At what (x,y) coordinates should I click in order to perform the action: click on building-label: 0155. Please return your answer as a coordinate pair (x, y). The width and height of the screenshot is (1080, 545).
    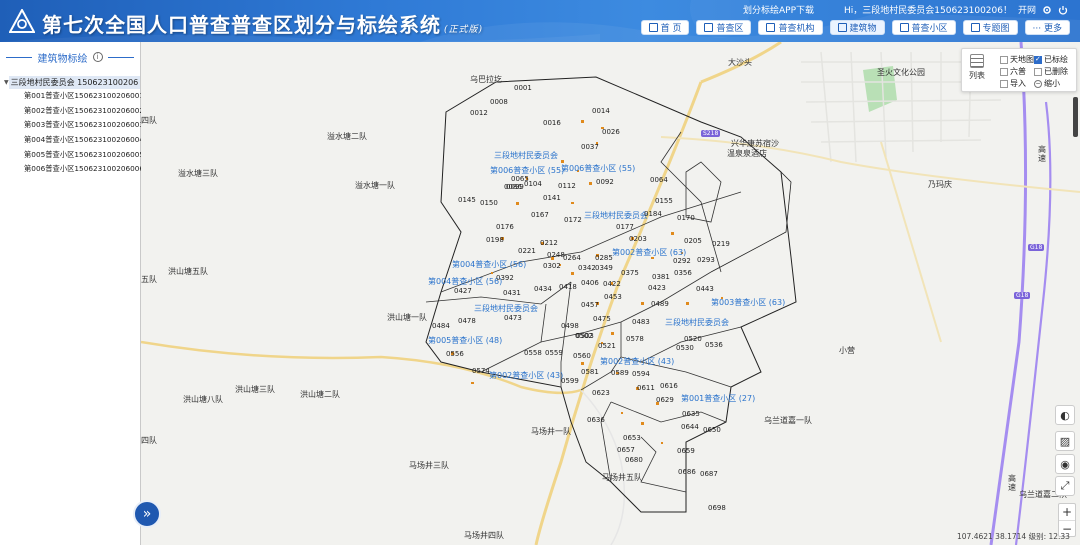
    Looking at the image, I should click on (664, 201).